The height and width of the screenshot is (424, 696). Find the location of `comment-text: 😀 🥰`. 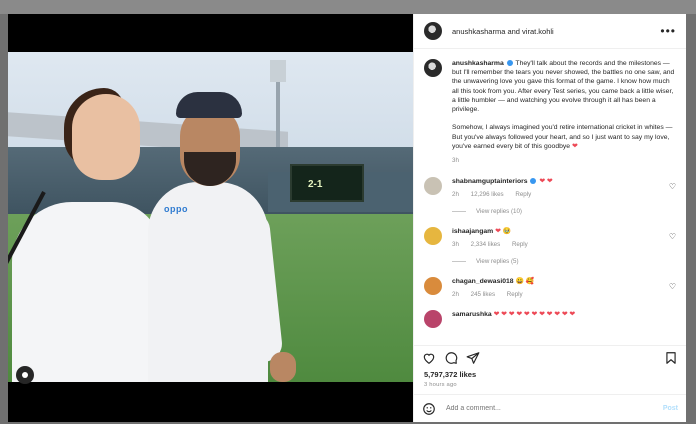

comment-text: 😀 🥰 is located at coordinates (525, 282).